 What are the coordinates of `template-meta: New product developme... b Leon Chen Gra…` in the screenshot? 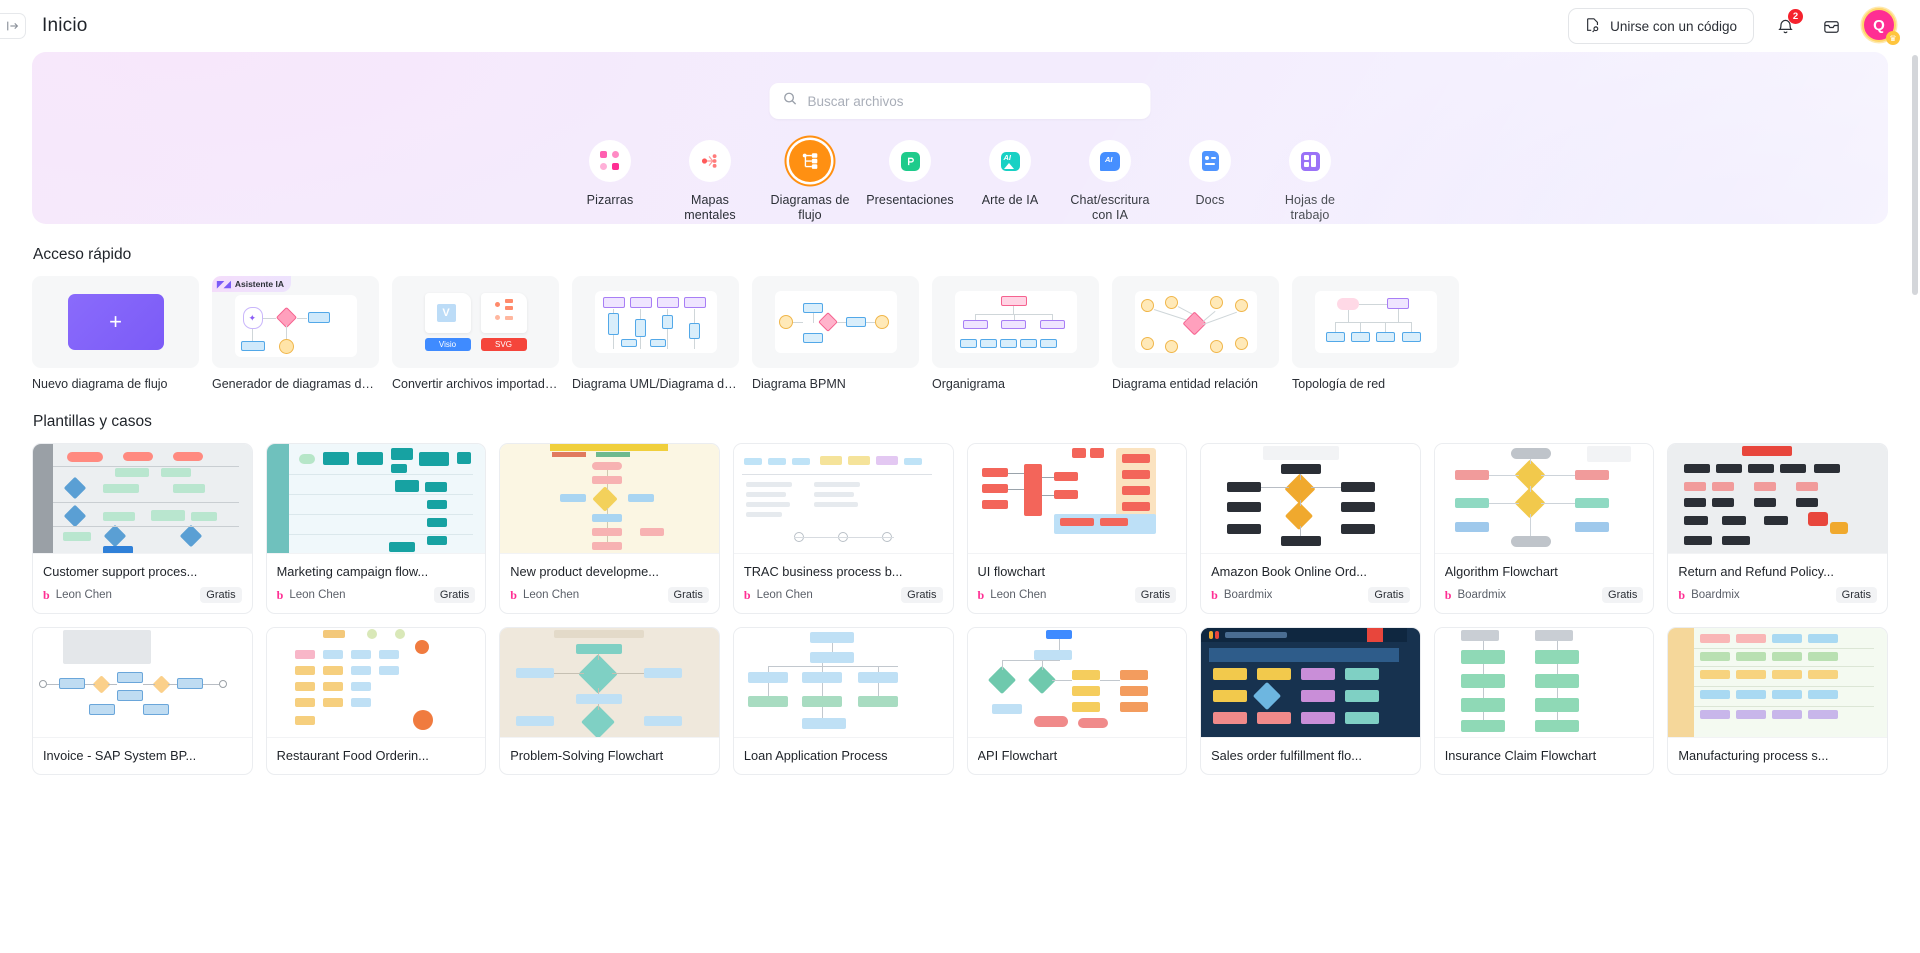 It's located at (609, 583).